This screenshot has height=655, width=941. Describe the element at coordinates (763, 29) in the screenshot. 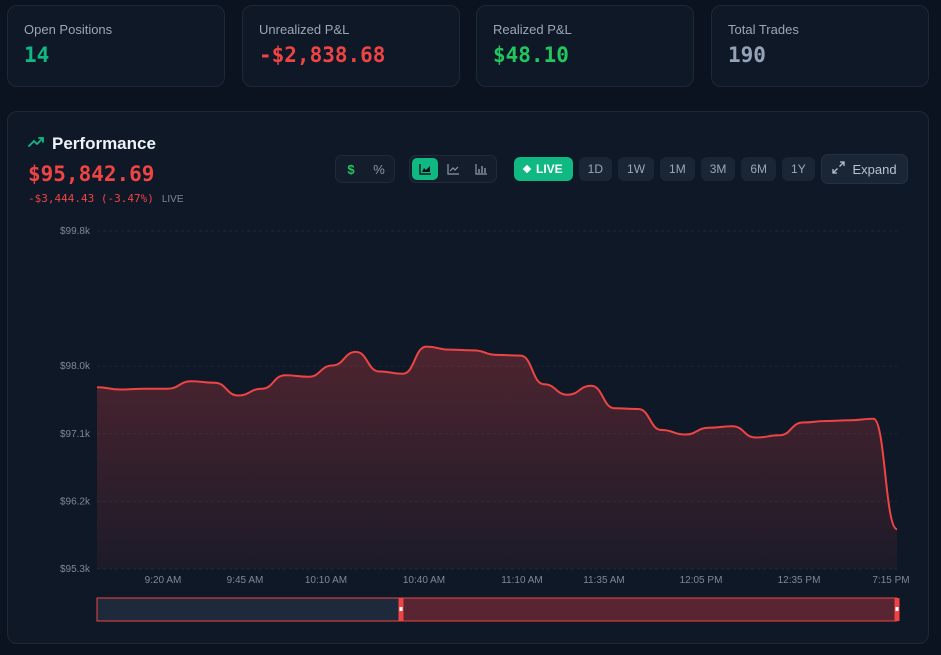

I see `stat-label: Total Trades` at that location.